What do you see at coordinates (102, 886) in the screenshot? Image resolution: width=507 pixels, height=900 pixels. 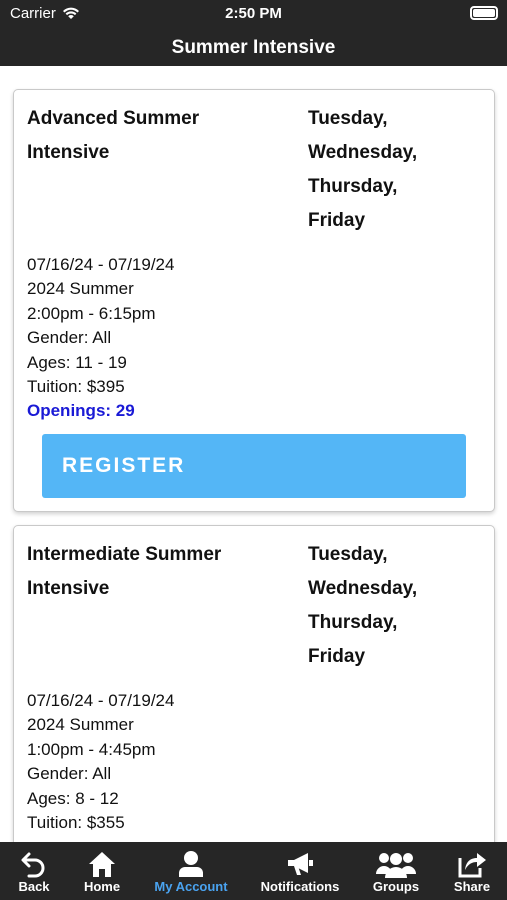 I see `tab-label: Home` at bounding box center [102, 886].